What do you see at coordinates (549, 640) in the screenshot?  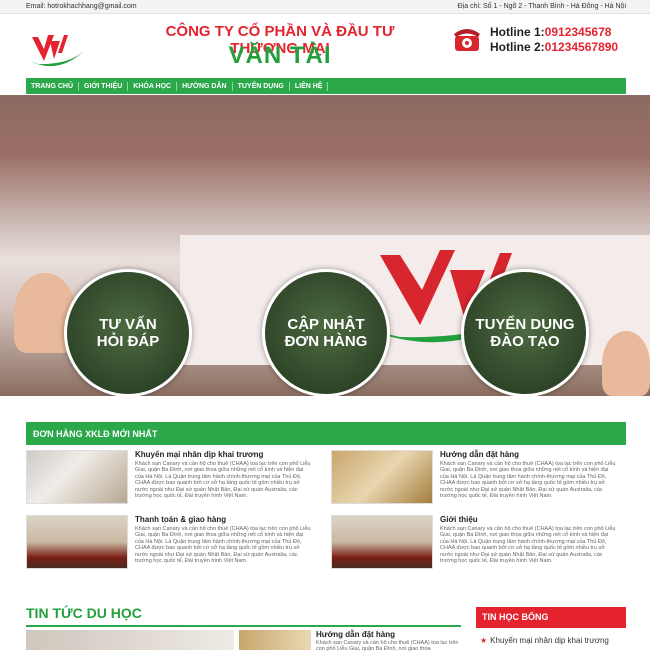 I see `scholarship-item-label: Khuyến mại nhân dịp khai trương` at bounding box center [549, 640].